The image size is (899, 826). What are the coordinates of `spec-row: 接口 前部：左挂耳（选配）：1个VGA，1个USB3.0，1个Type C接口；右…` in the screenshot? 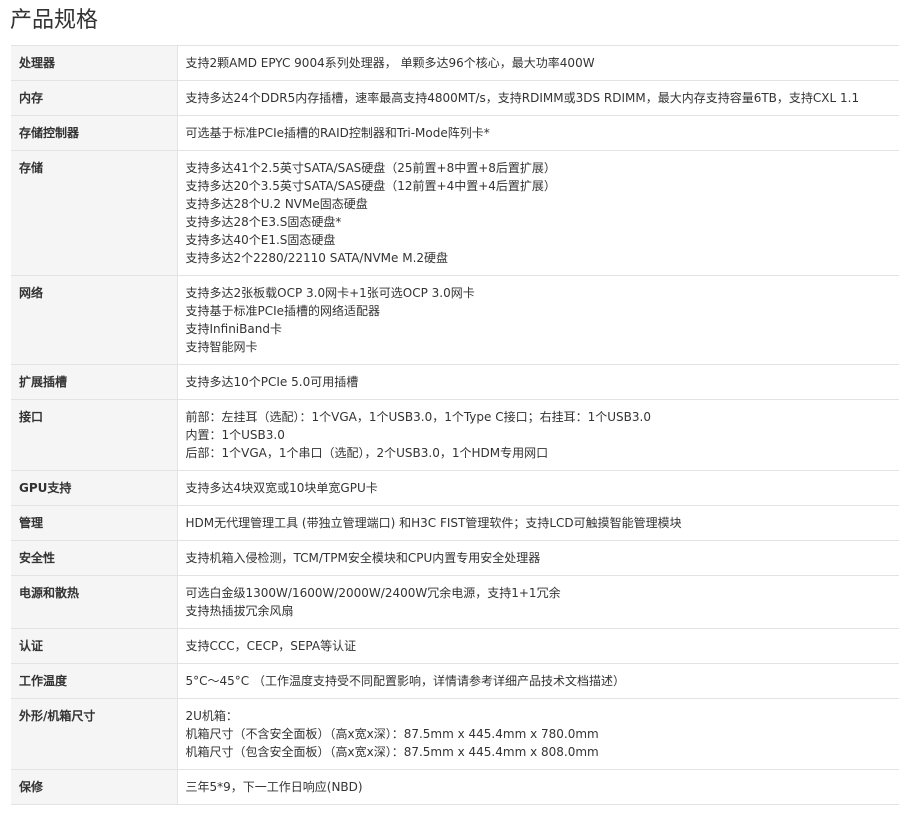 It's located at (455, 435).